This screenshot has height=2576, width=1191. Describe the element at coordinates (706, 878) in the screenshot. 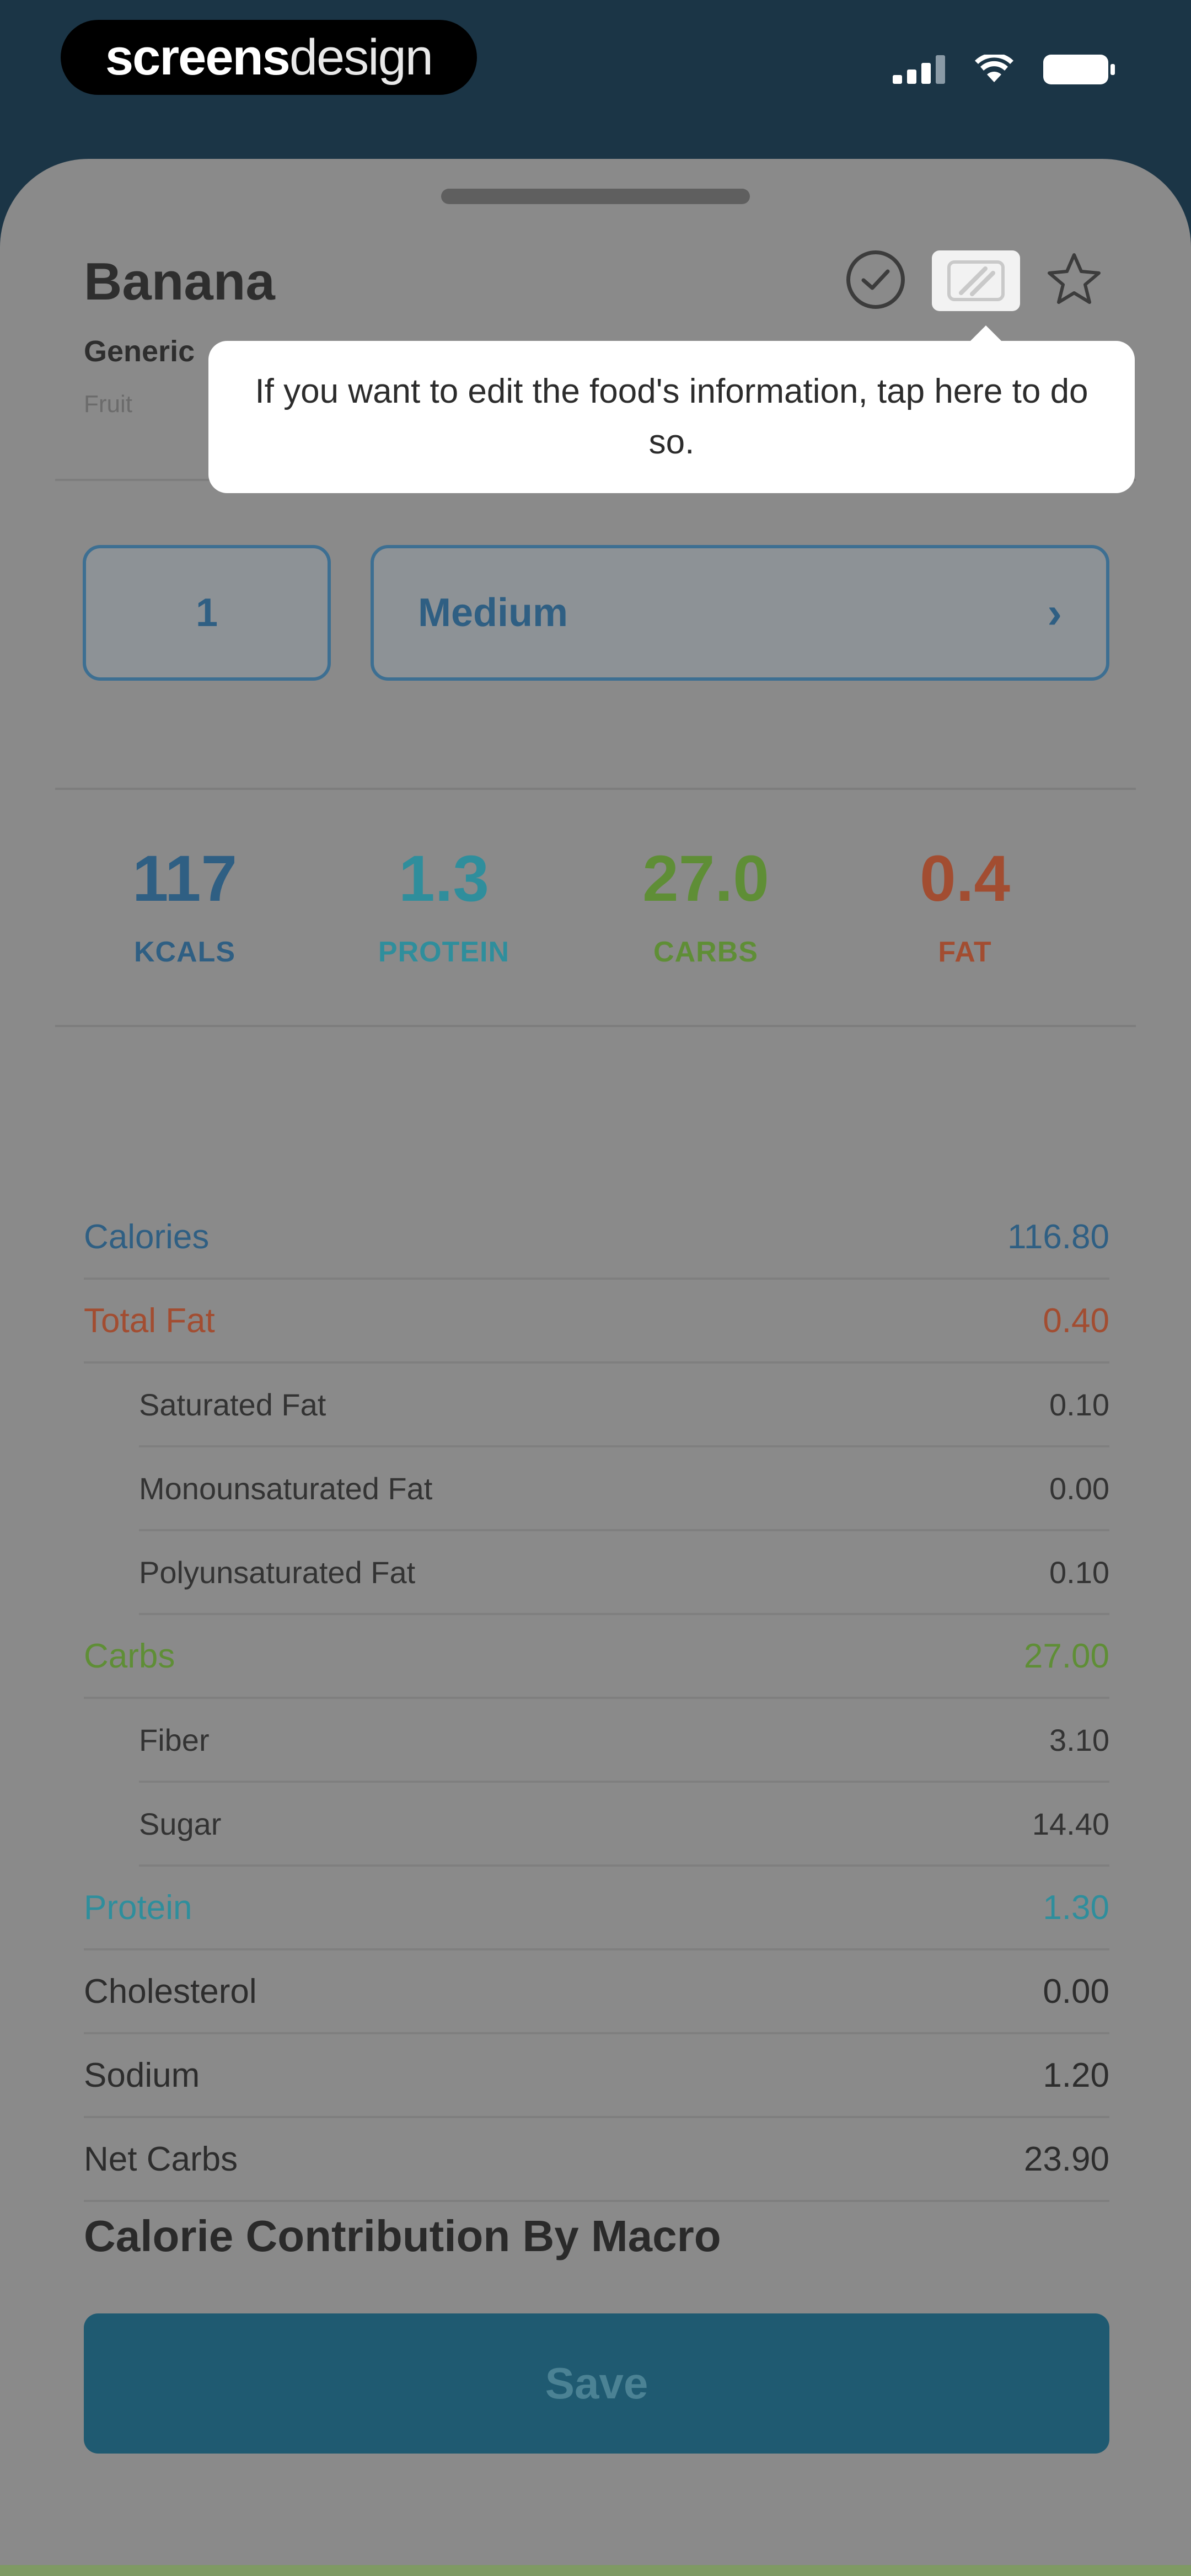

I see `macro-value: 27.0` at that location.